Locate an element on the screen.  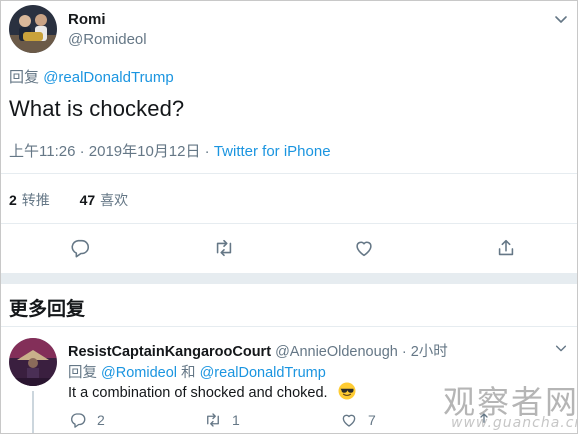
tweet-source-link: Twitter for iPhone is located at coordinates (272, 151).